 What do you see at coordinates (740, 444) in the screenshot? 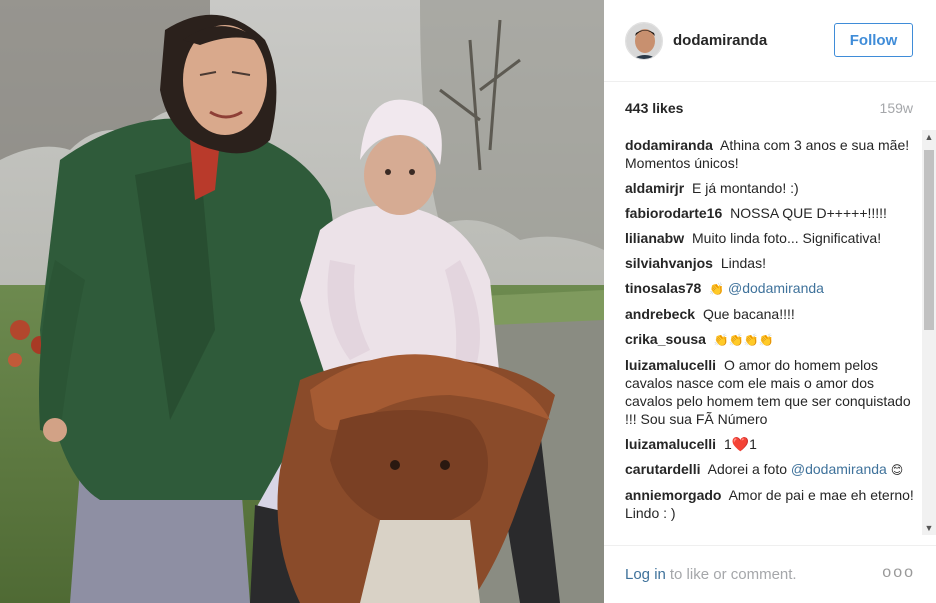
I see `comment-text: 1❤️1` at bounding box center [740, 444].